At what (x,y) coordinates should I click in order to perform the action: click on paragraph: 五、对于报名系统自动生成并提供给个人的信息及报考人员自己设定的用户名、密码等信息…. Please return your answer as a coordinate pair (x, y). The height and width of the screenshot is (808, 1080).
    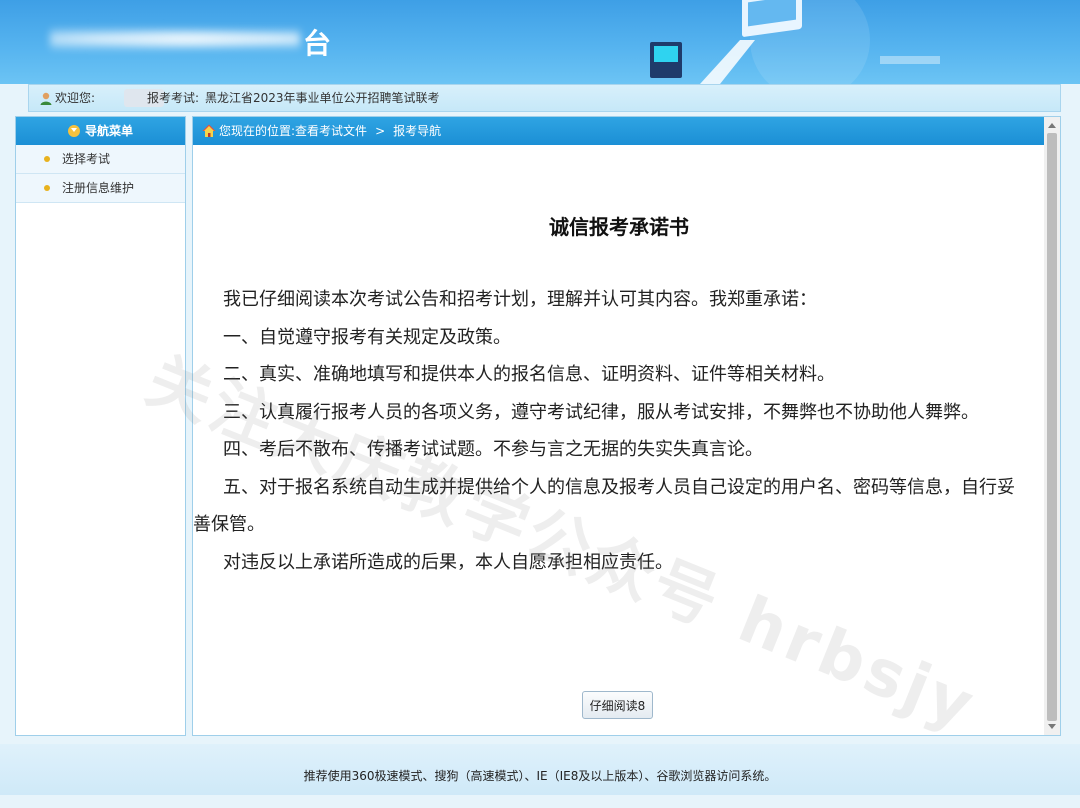
    Looking at the image, I should click on (604, 506).